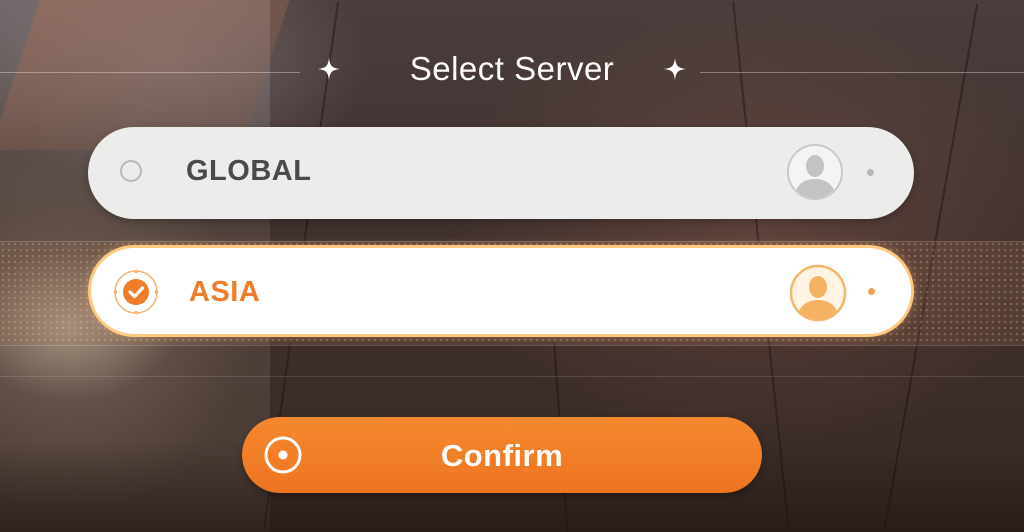 This screenshot has width=1024, height=532. I want to click on confirm-button: Confirm, so click(502, 455).